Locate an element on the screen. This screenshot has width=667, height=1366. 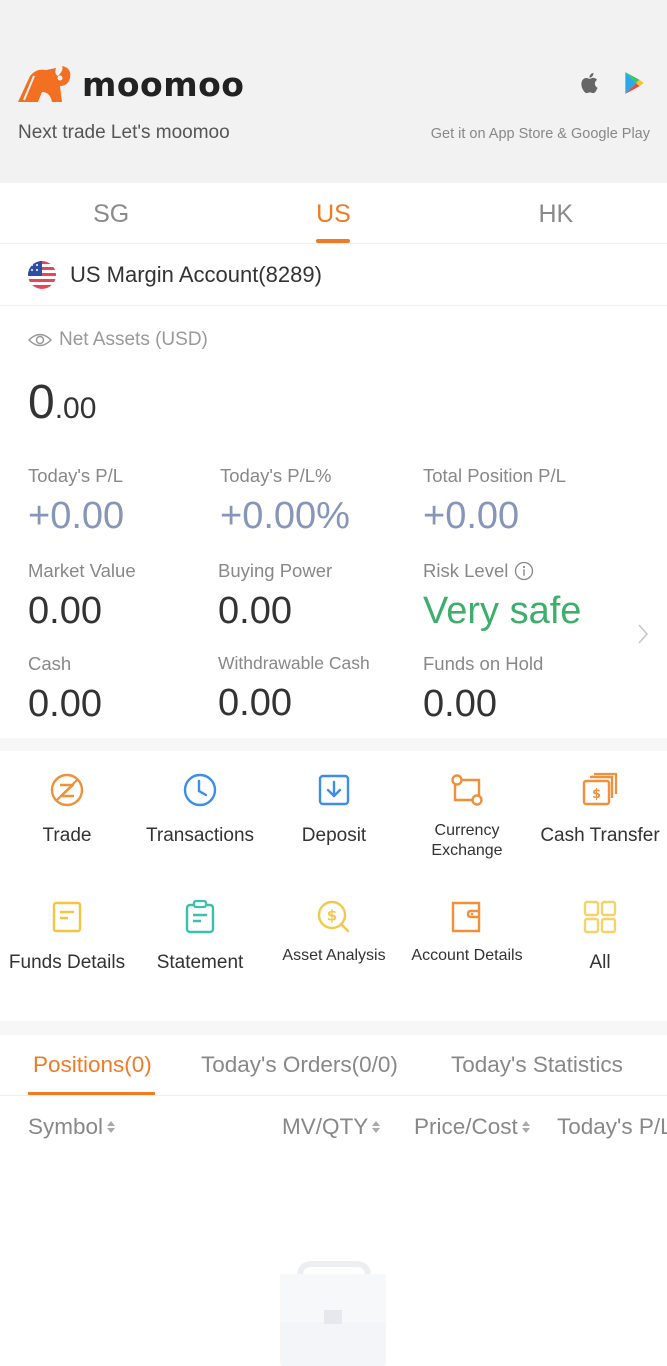
store-caption: Get it on App Store & Google Play is located at coordinates (540, 134).